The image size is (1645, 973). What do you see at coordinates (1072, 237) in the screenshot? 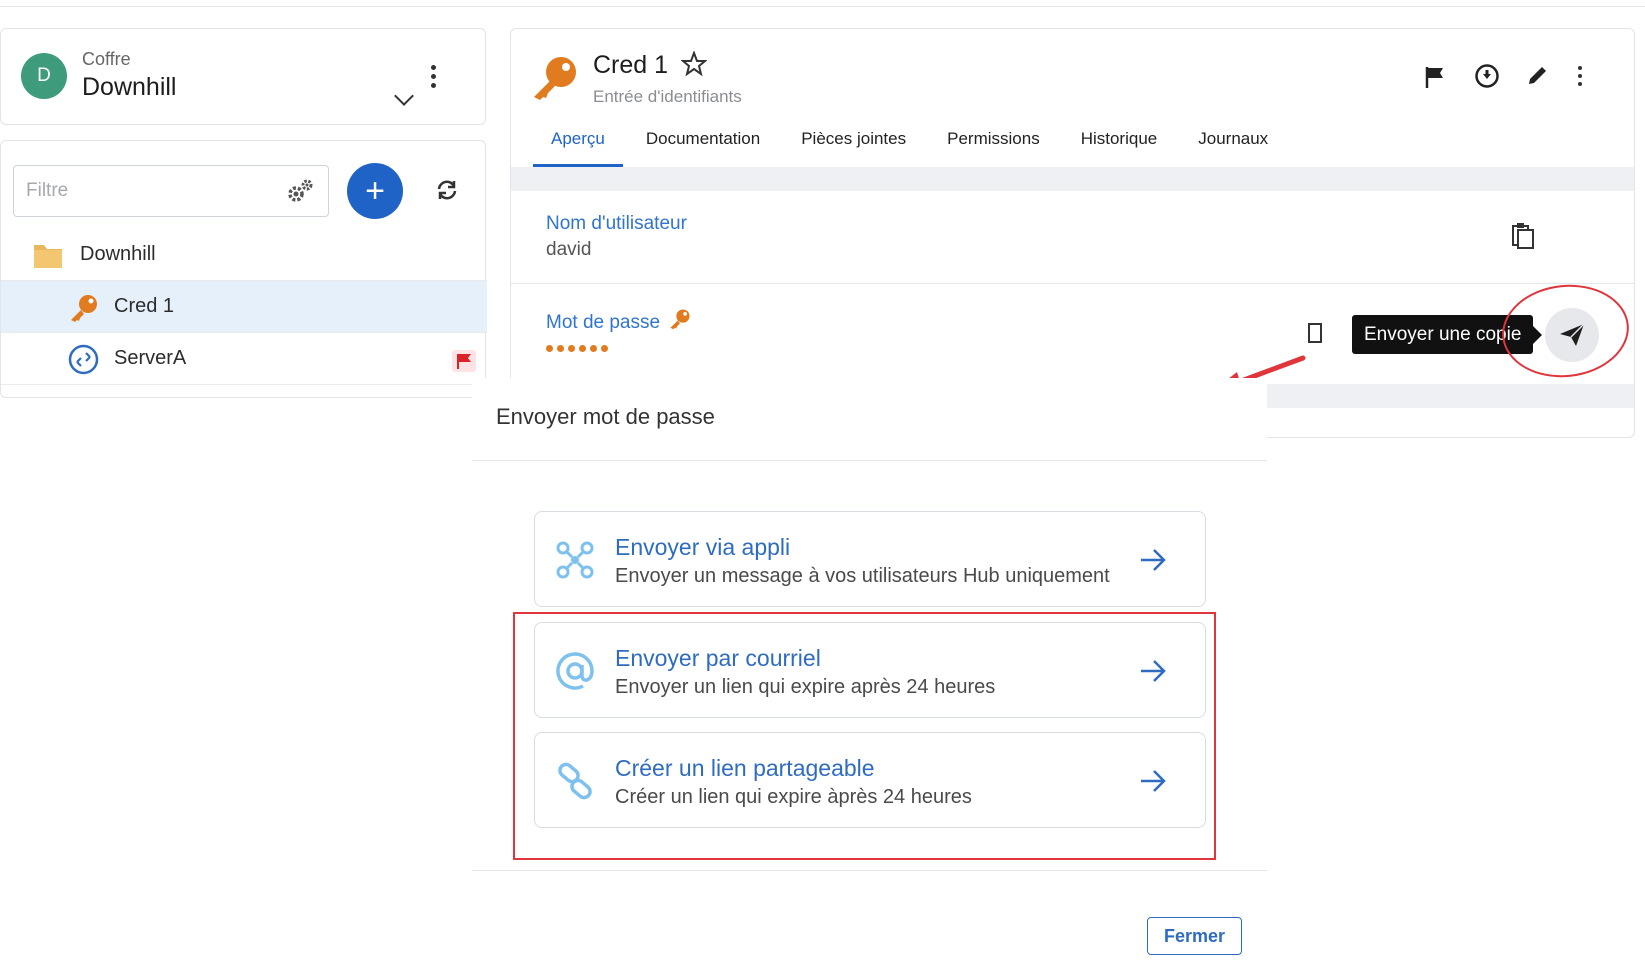
I see `username-field: Nom d'utilisateur david` at bounding box center [1072, 237].